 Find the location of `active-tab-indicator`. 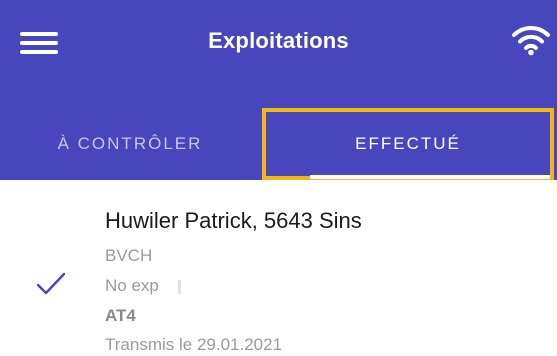

active-tab-indicator is located at coordinates (430, 177).